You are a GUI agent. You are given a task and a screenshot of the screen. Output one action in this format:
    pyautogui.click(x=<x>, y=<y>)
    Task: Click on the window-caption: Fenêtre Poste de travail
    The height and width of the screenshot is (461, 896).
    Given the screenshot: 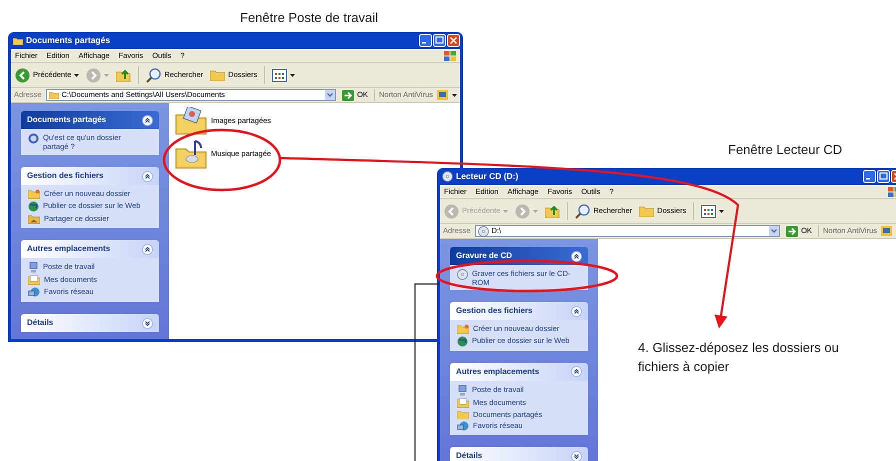 What is the action you would take?
    pyautogui.click(x=309, y=18)
    